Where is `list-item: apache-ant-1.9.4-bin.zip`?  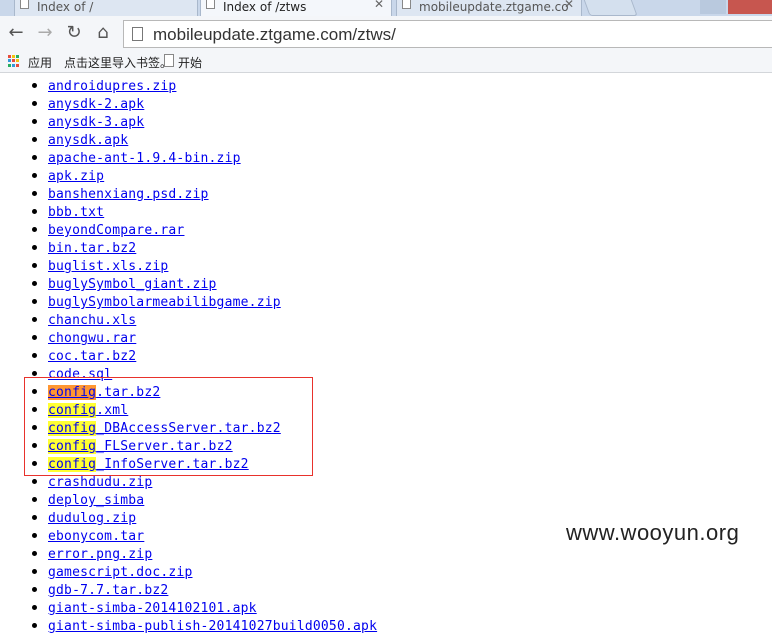 list-item: apache-ant-1.9.4-bin.zip is located at coordinates (188, 157).